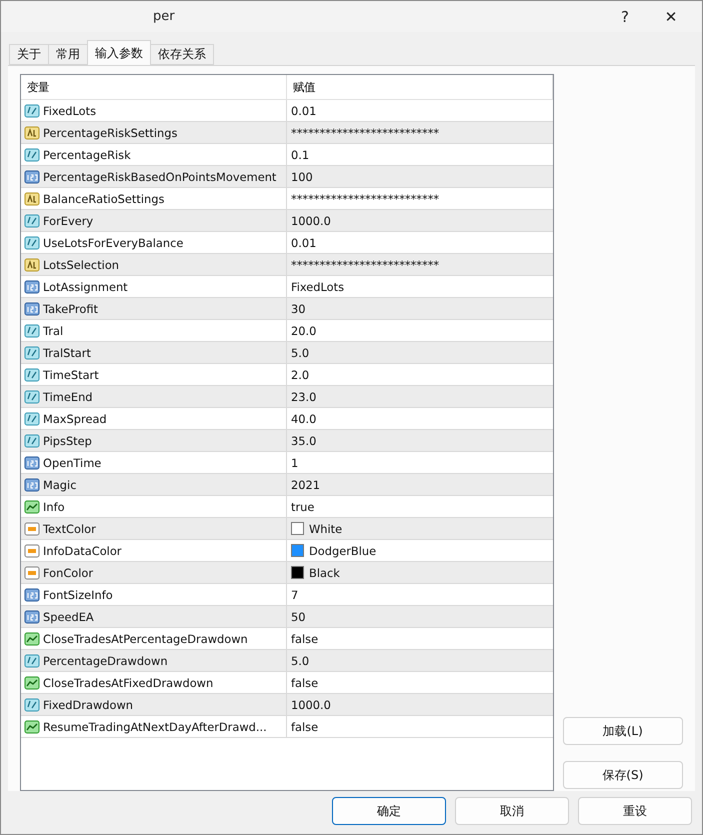  I want to click on parameter-value: 40.0, so click(303, 419).